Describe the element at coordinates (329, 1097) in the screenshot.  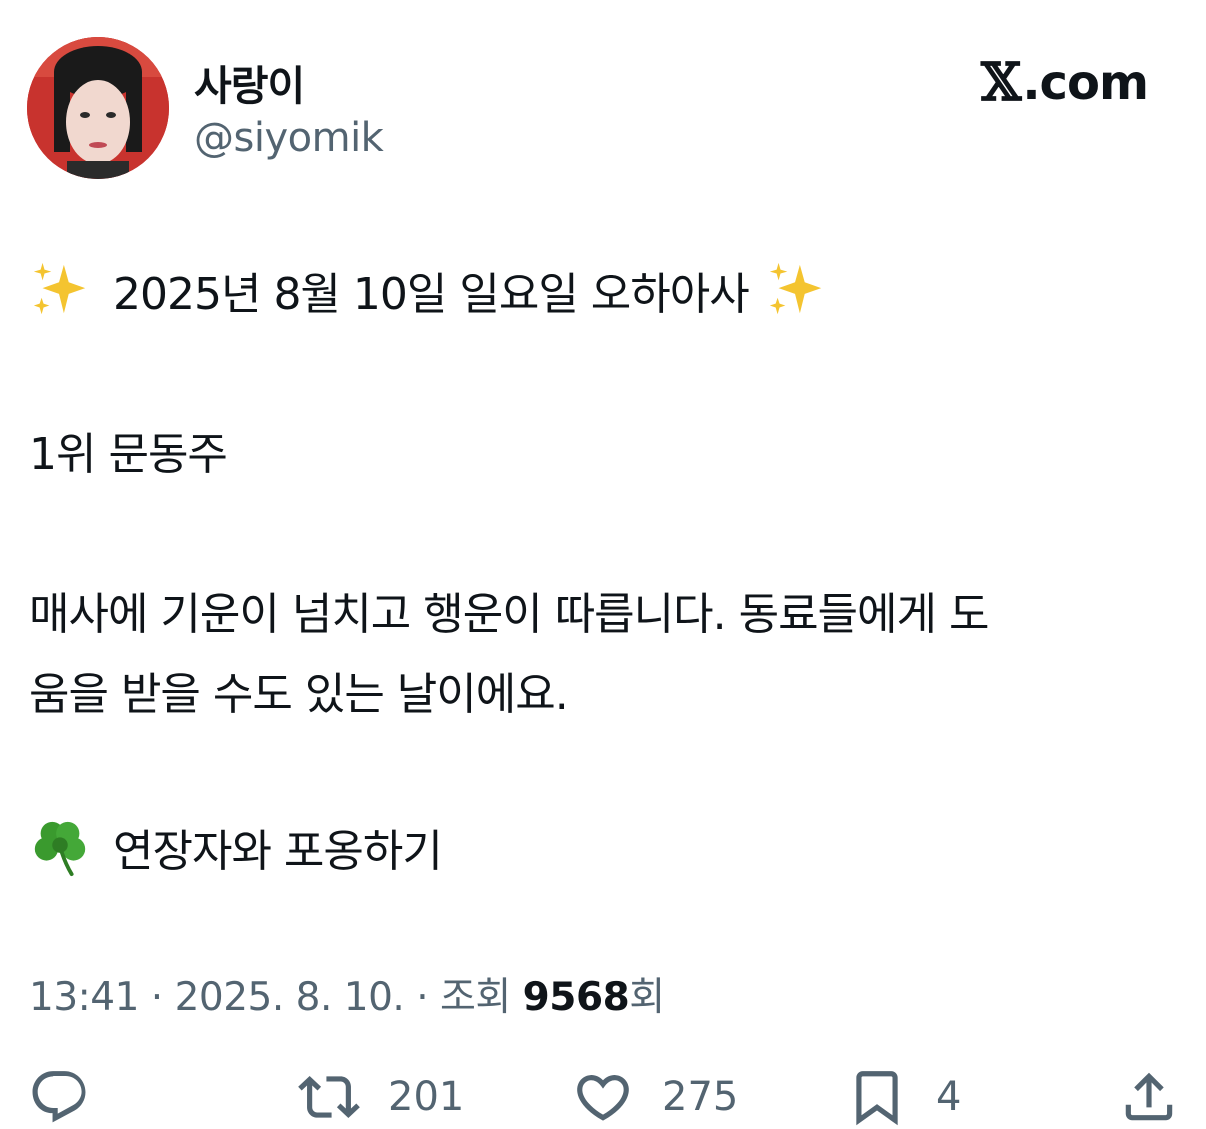
I see `retweet-icon` at that location.